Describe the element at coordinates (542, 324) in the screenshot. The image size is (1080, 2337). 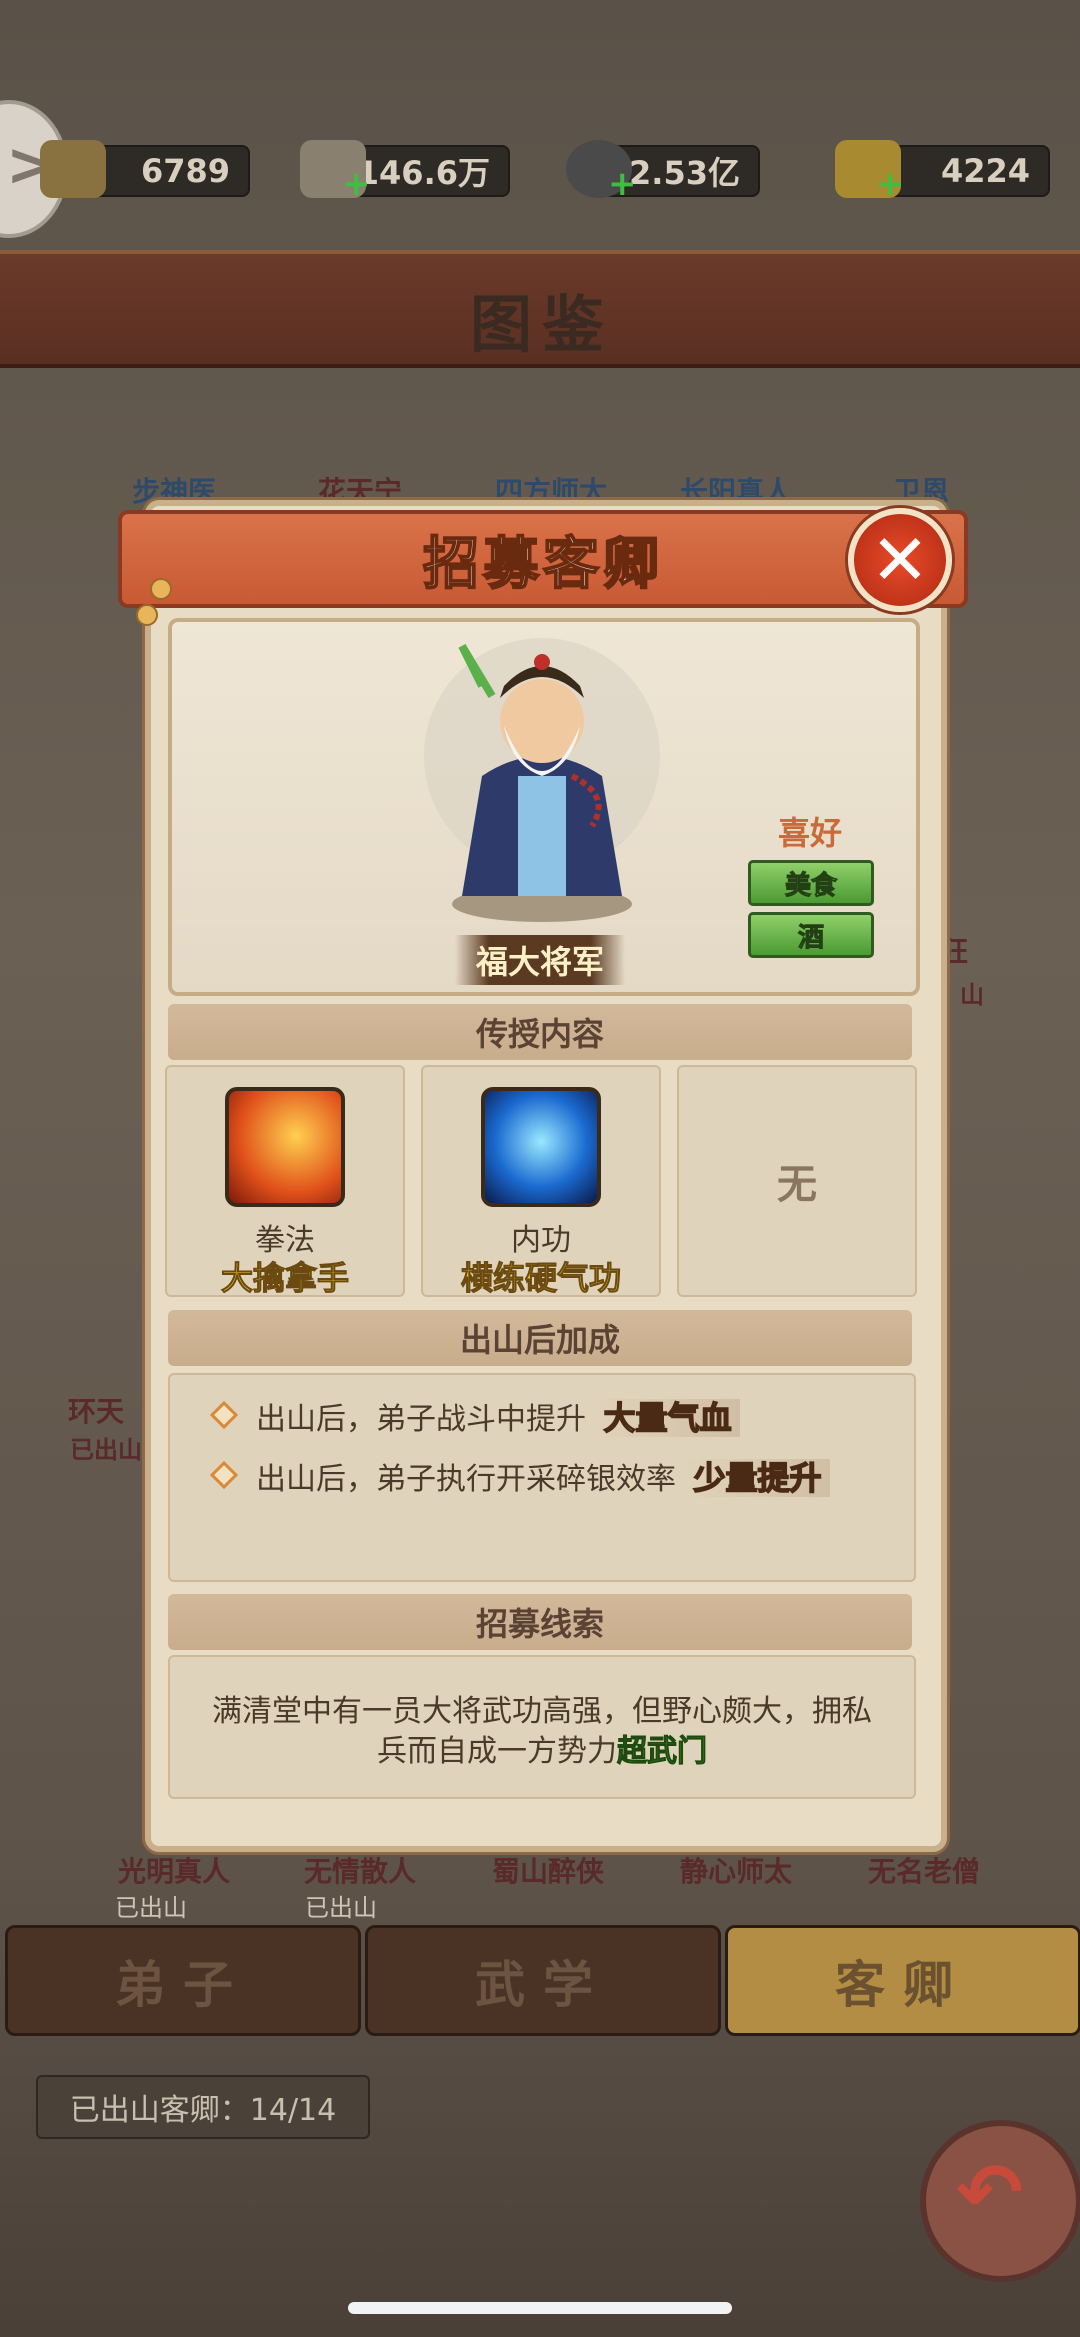
I see `page-title: 图鉴` at that location.